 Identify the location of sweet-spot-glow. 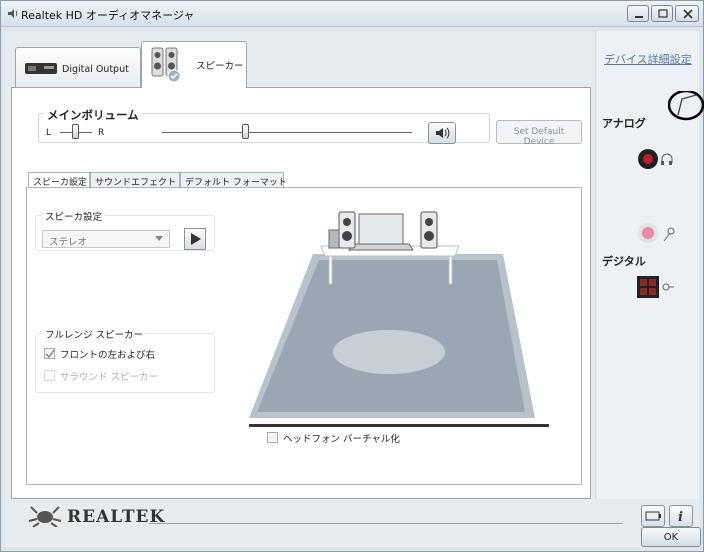
(389, 352).